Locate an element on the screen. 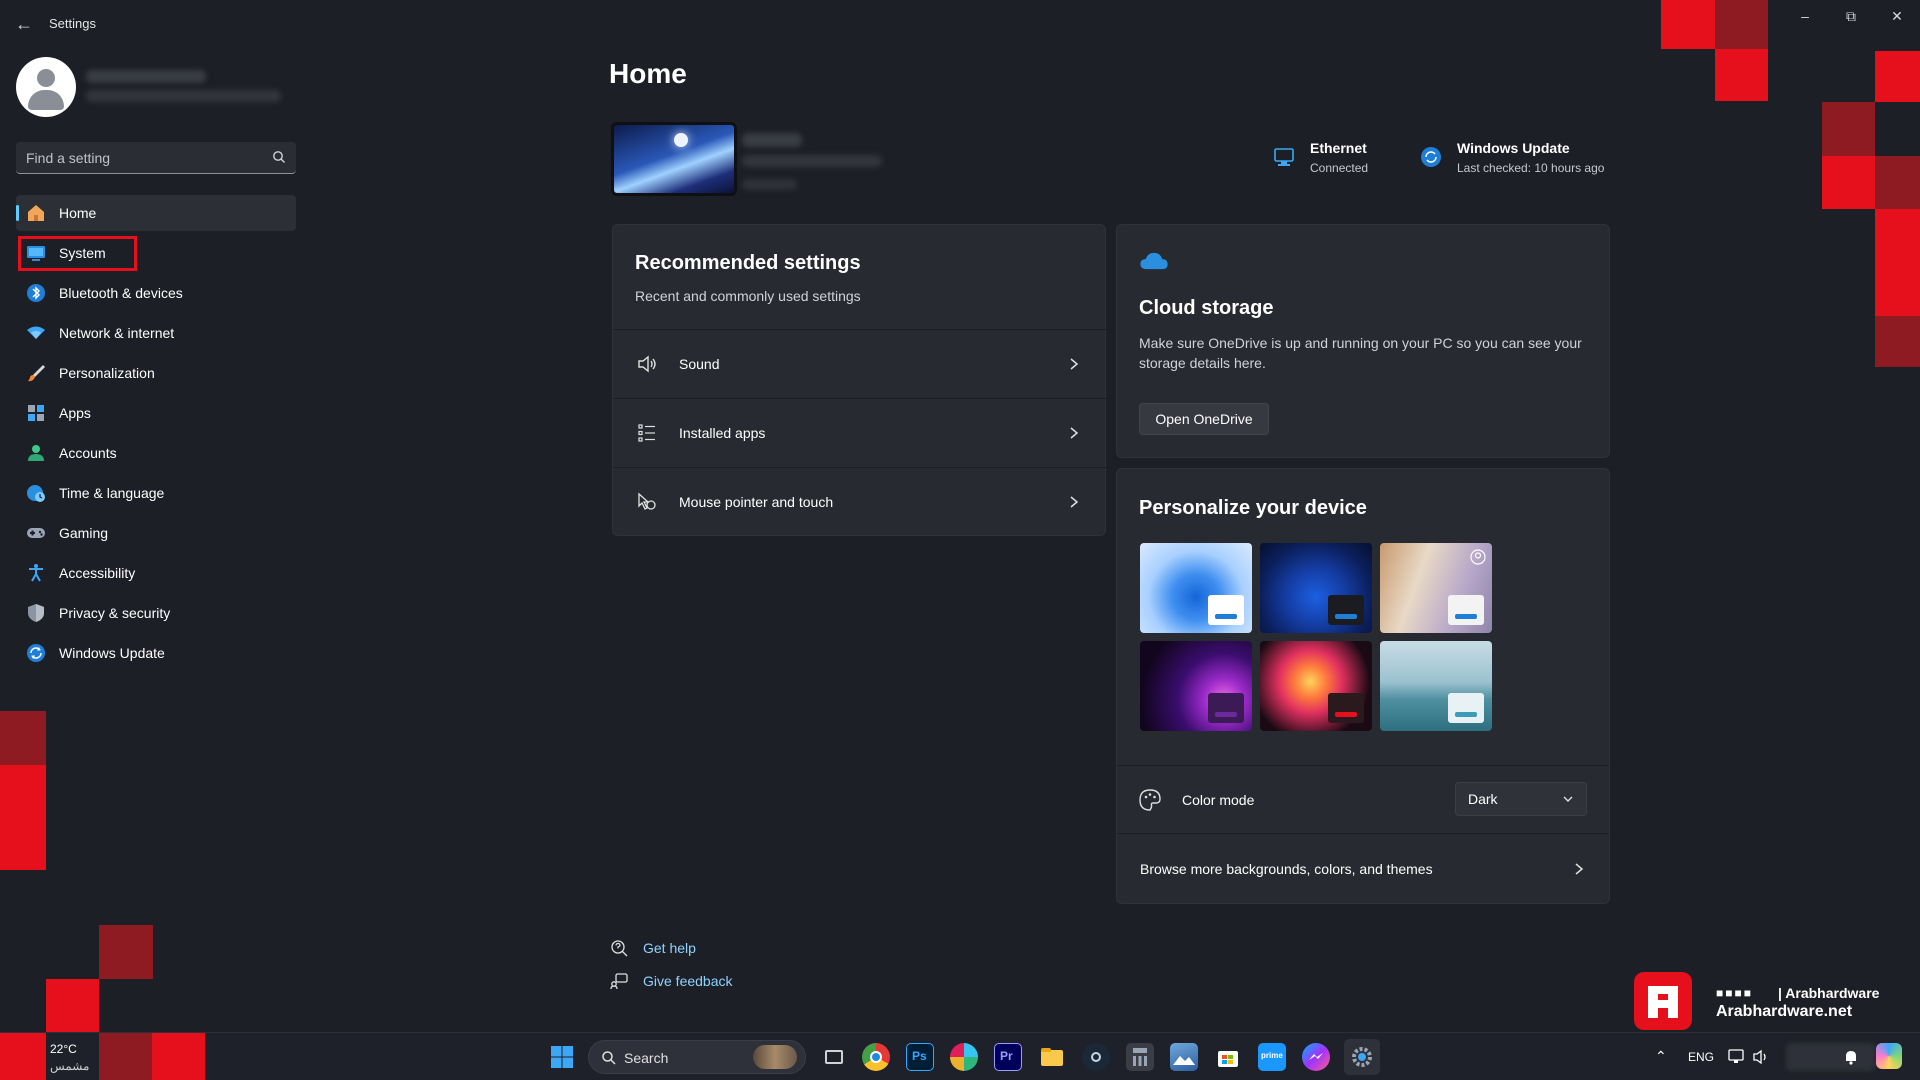  ethernet-status: Ethernet Connected is located at coordinates (1325, 160).